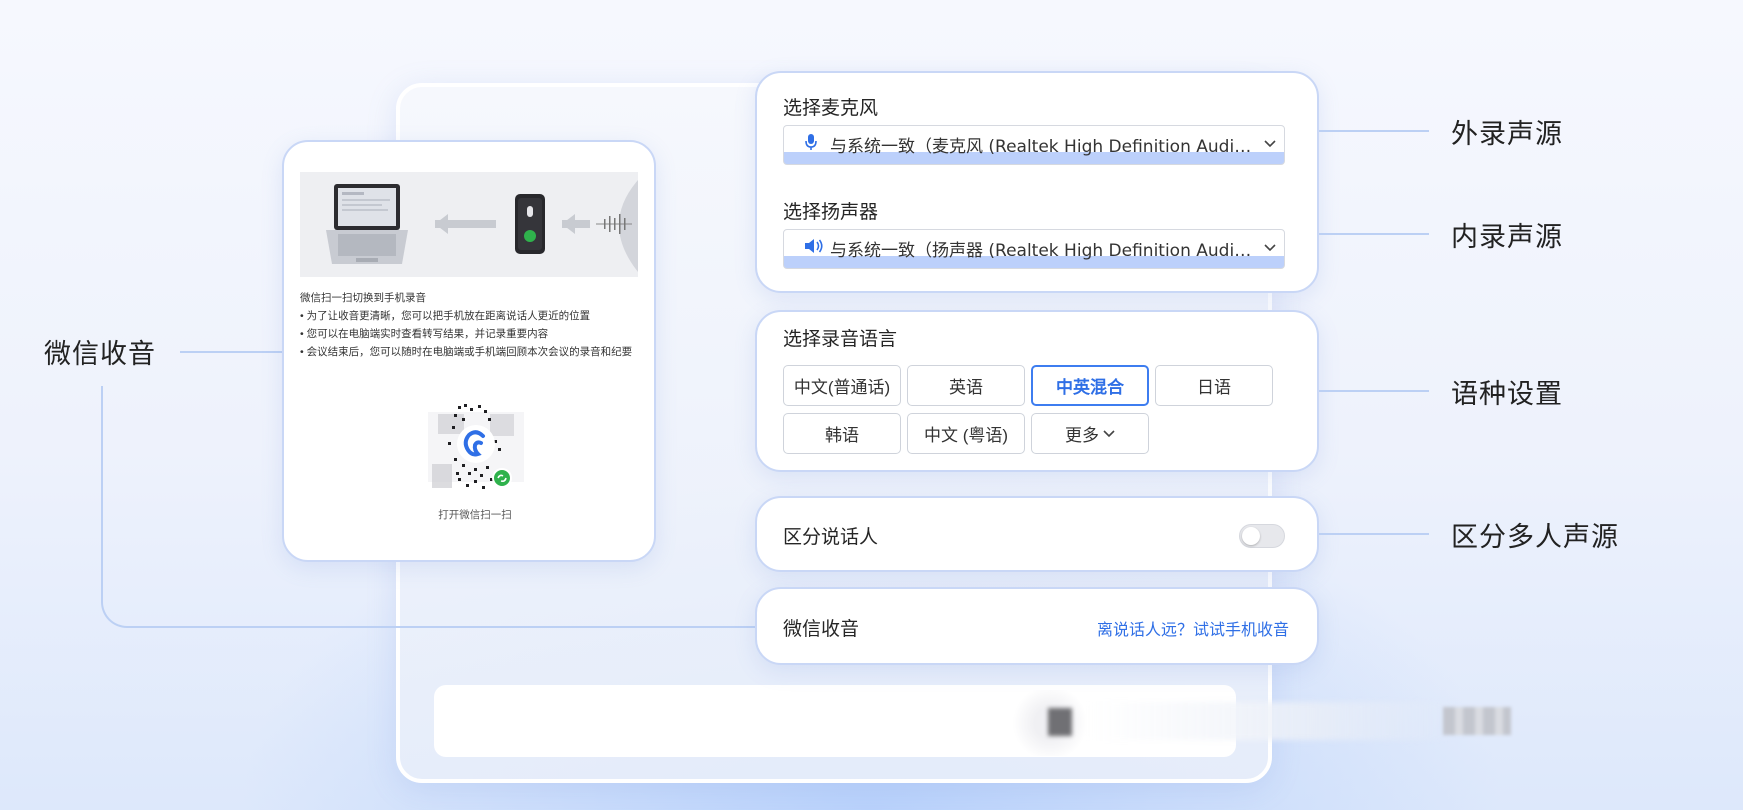 The height and width of the screenshot is (810, 1743). I want to click on blurred-icon, so click(1060, 722).